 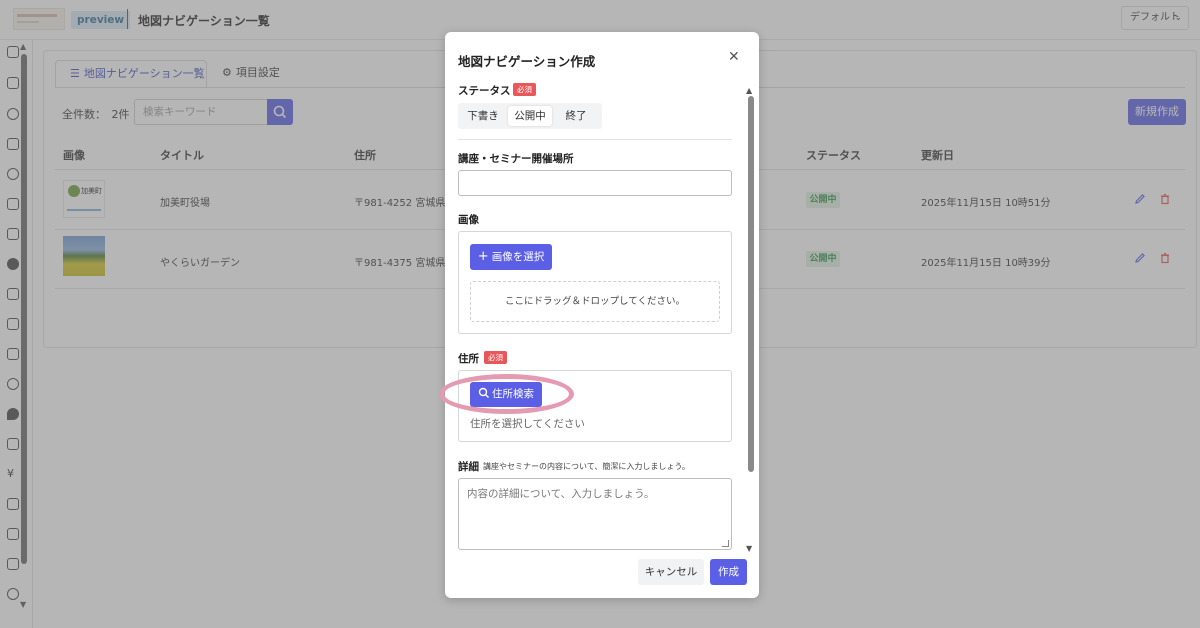 What do you see at coordinates (749, 548) in the screenshot?
I see `dialog-scroll-down-icon: ▼` at bounding box center [749, 548].